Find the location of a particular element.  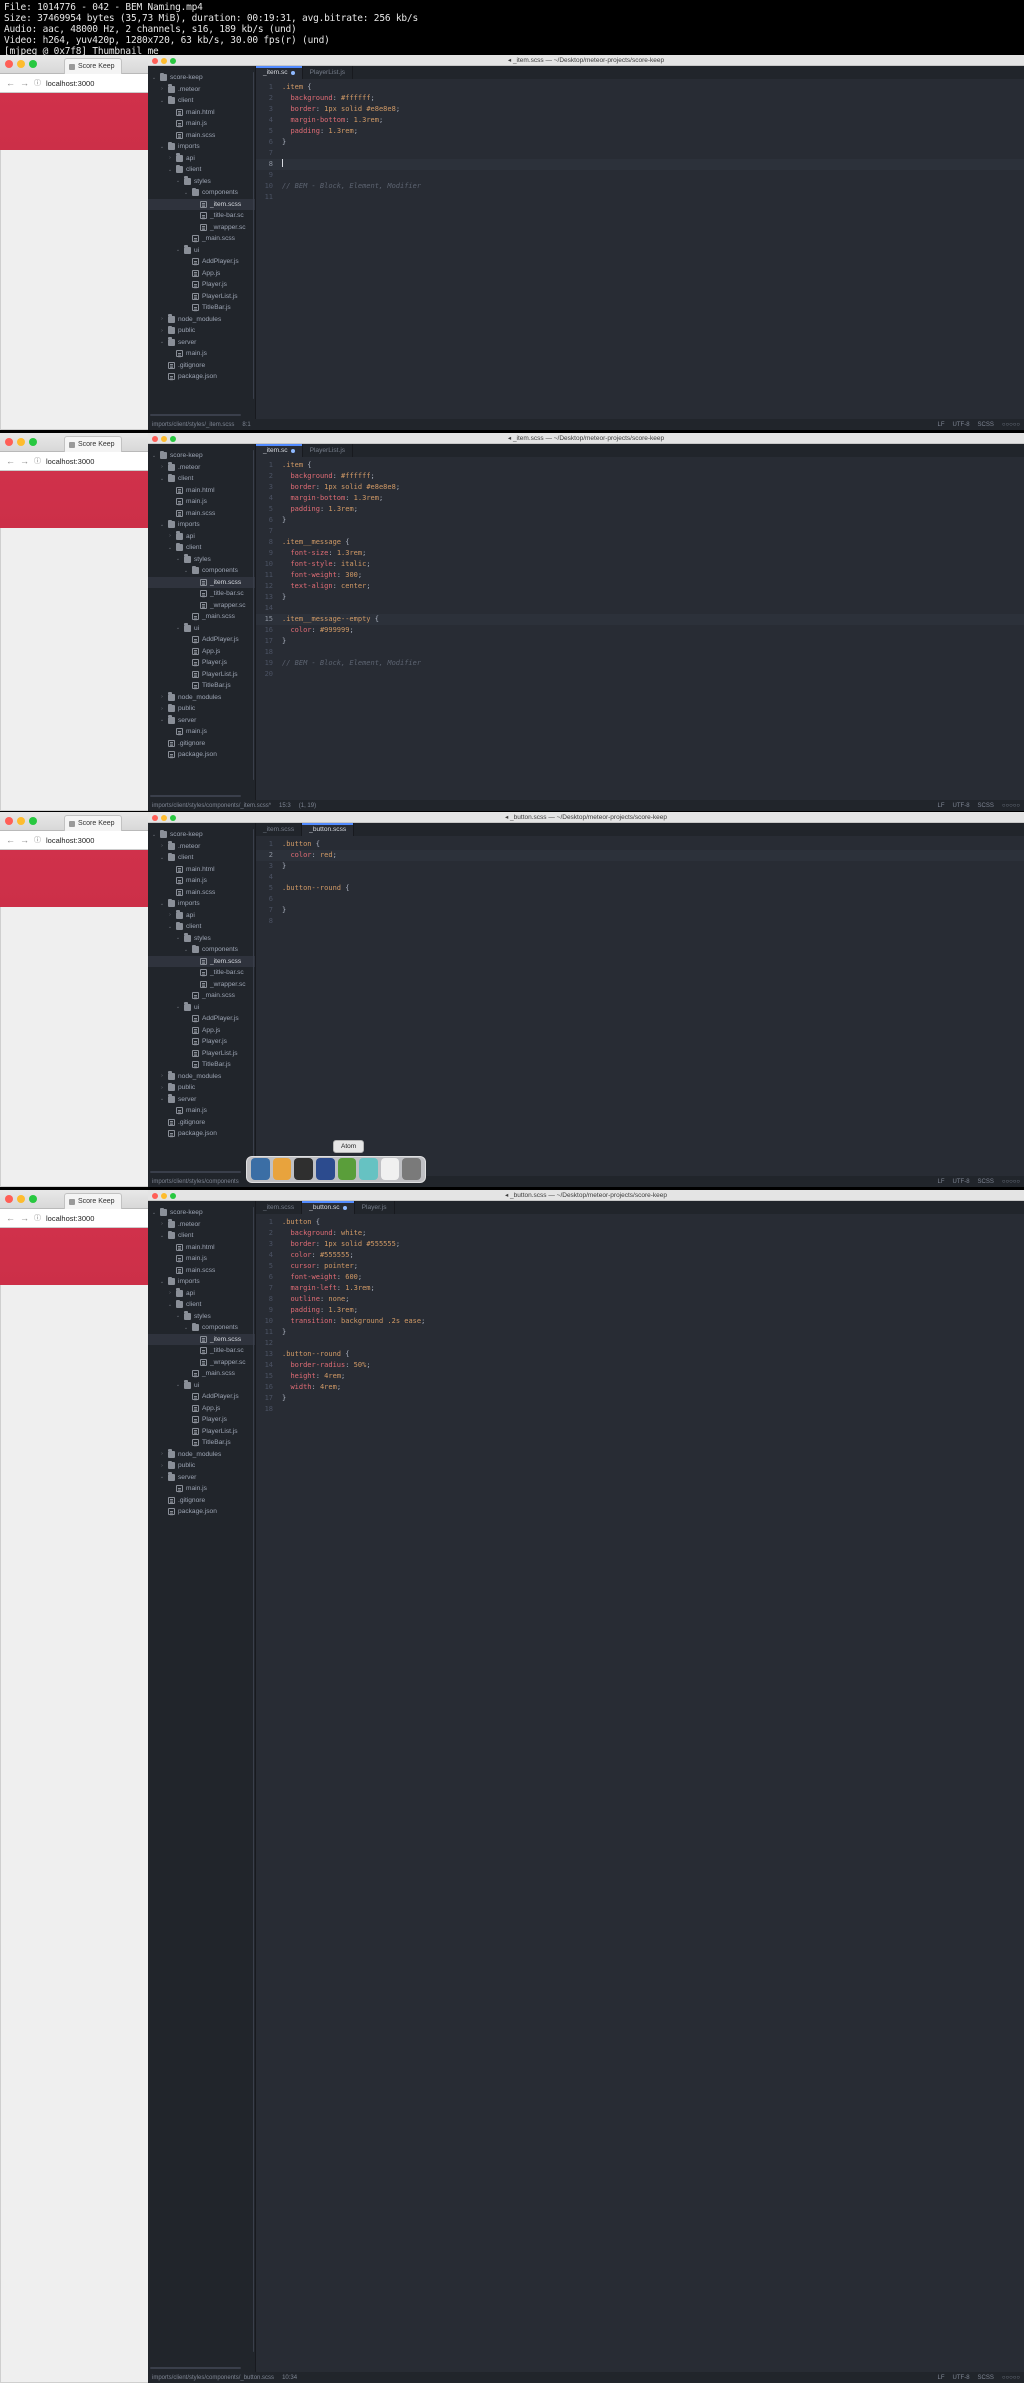

tree-item: main.scss is located at coordinates (201, 136).